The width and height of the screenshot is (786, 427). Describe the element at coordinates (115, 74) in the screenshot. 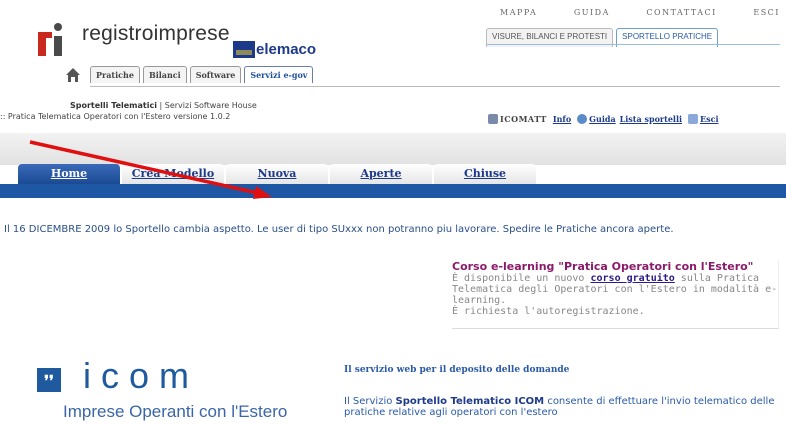

I see `tab-pratiche: Pratiche` at that location.